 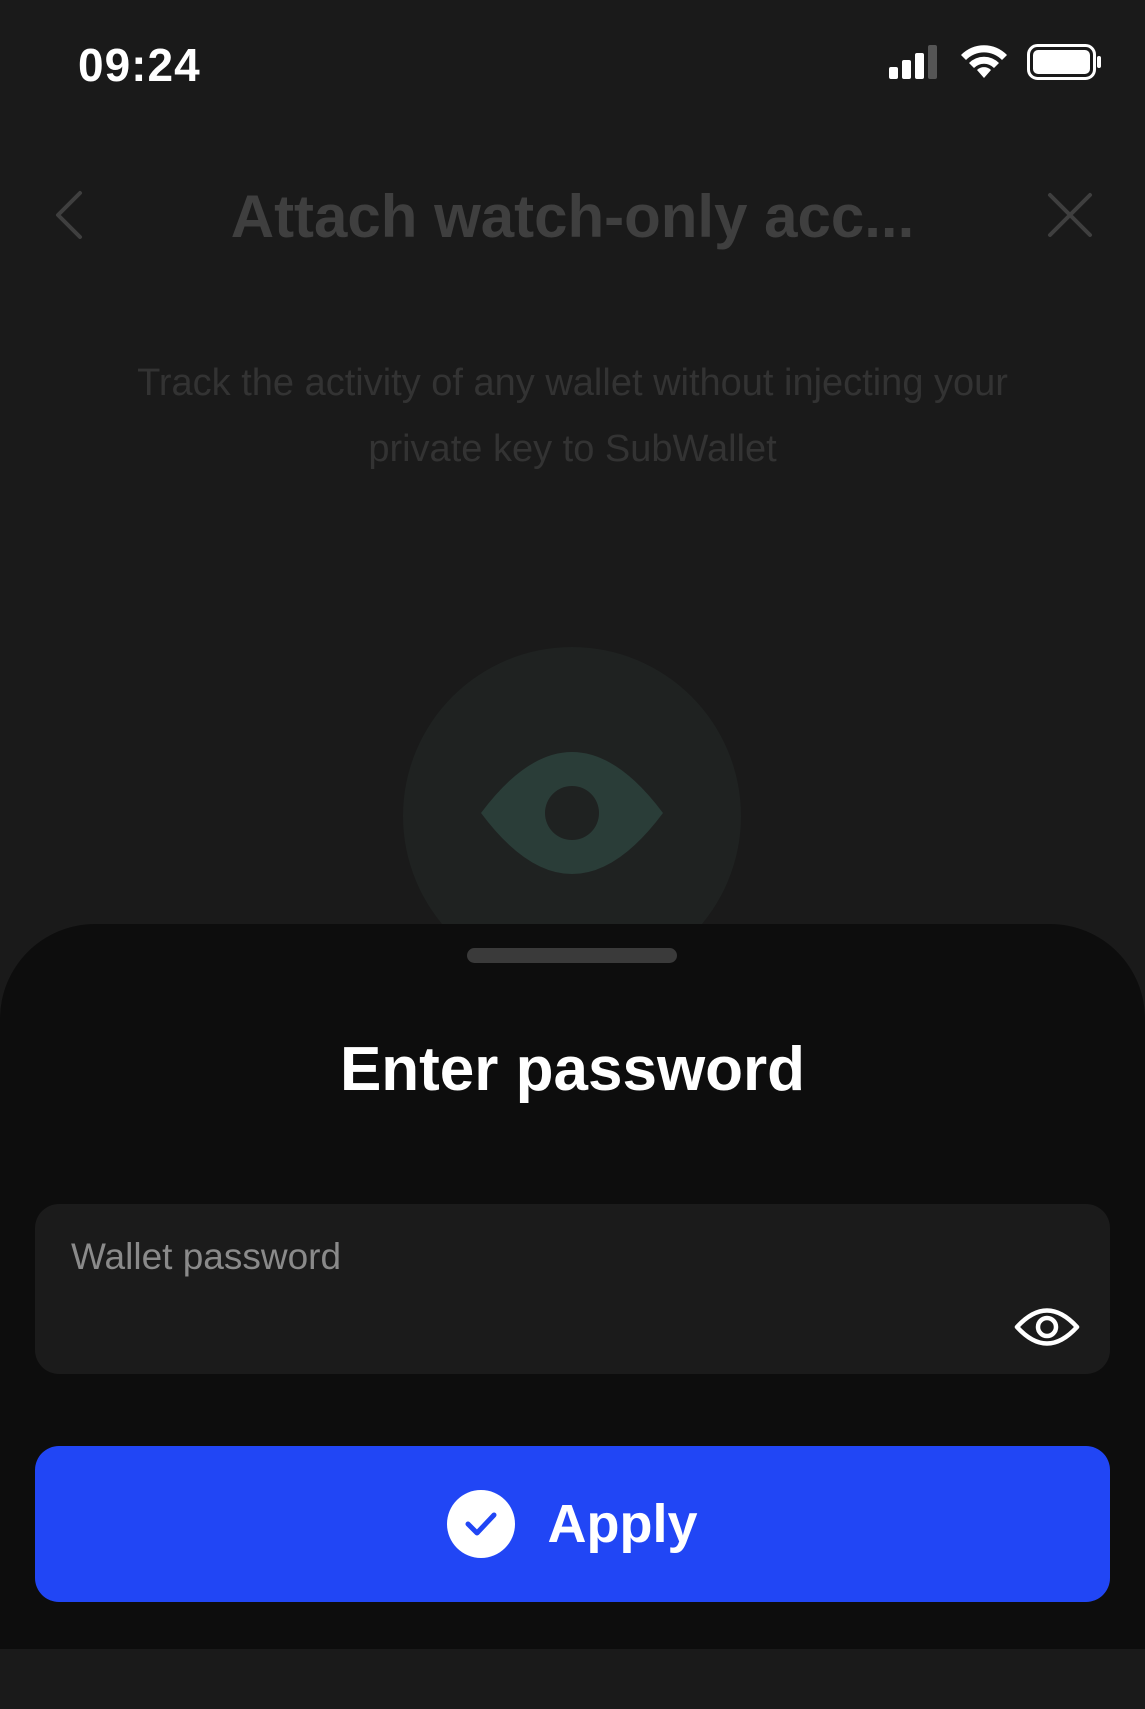 I want to click on wallet-password-field: Wallet password, so click(x=572, y=1289).